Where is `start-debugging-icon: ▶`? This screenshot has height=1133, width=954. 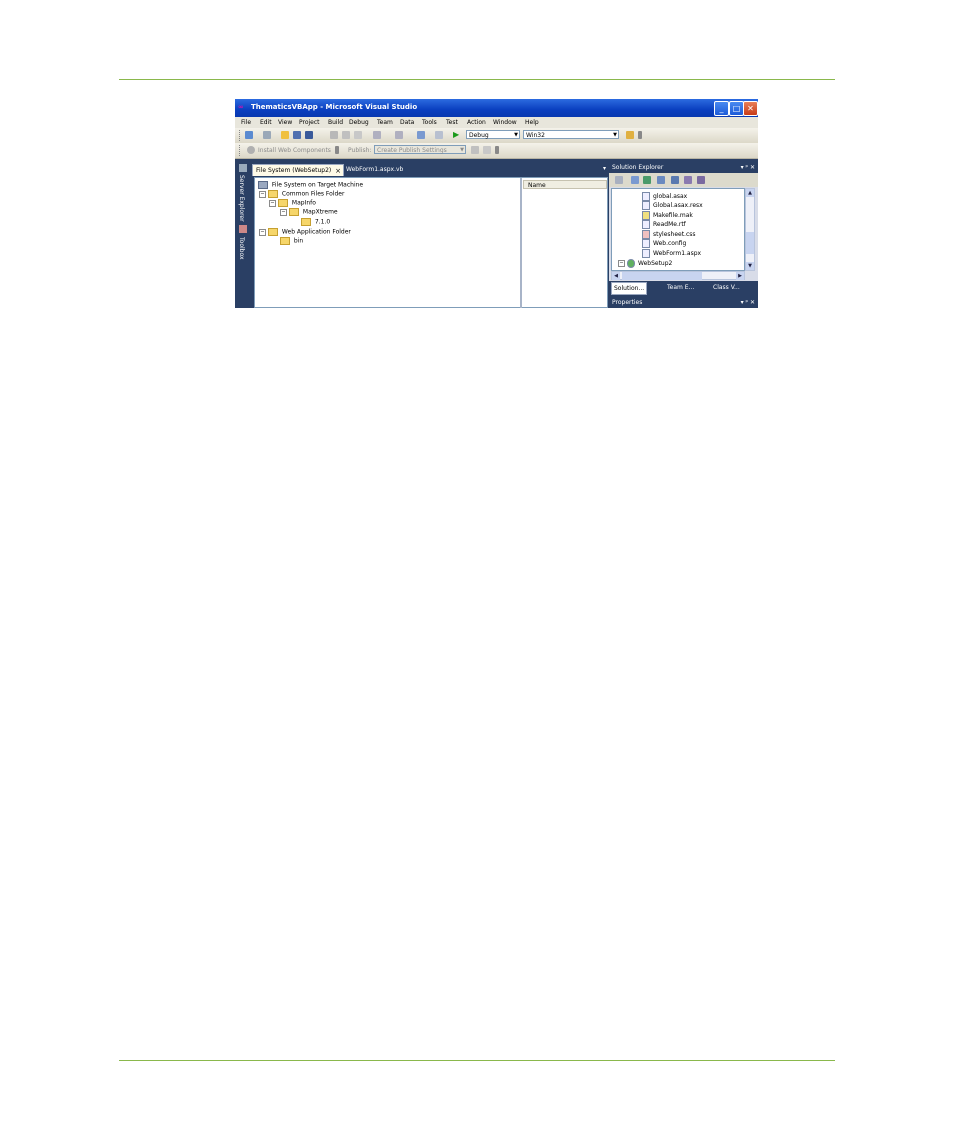
start-debugging-icon: ▶ is located at coordinates (456, 134).